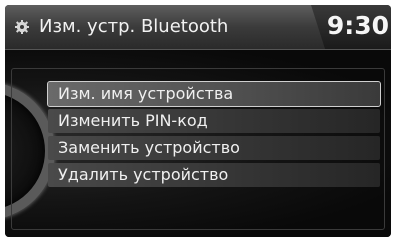 The image size is (396, 242). Describe the element at coordinates (214, 148) in the screenshot. I see `menu-item-replace-device: Заменить устройство` at that location.